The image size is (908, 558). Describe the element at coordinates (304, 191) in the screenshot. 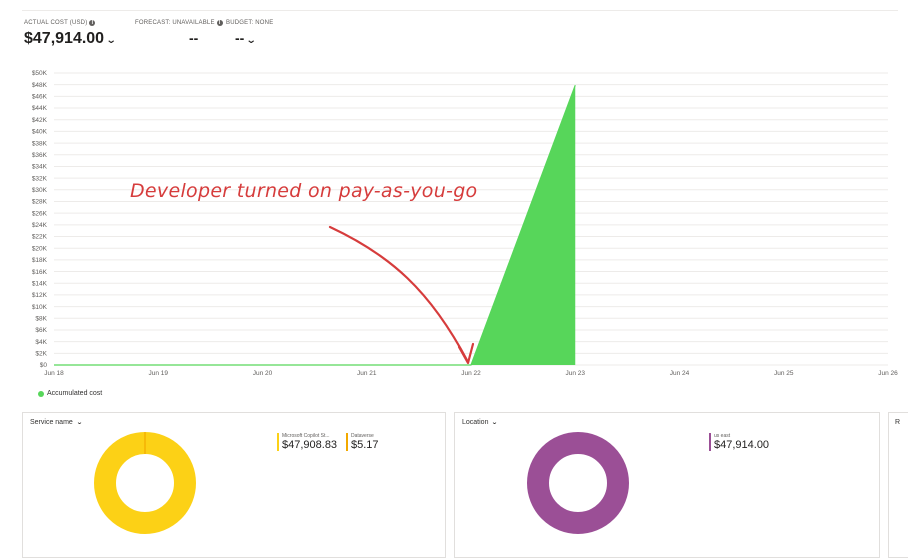

I see `annotation-text: Developer turned on pay-as-you-go` at that location.